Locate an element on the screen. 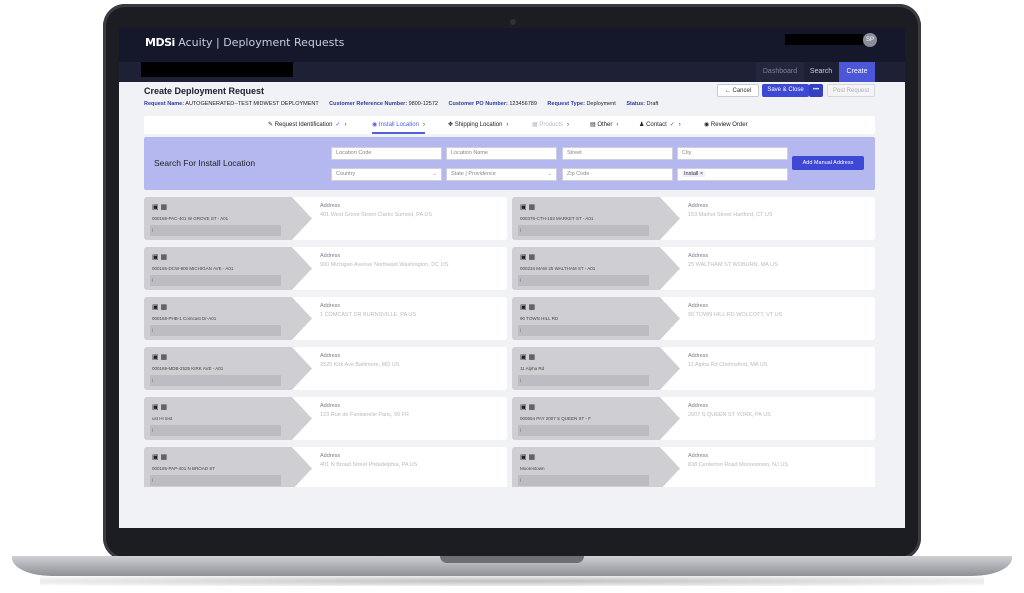 The width and height of the screenshot is (1024, 593). address-value: 153 Market Street Hartford, CT US is located at coordinates (730, 215).